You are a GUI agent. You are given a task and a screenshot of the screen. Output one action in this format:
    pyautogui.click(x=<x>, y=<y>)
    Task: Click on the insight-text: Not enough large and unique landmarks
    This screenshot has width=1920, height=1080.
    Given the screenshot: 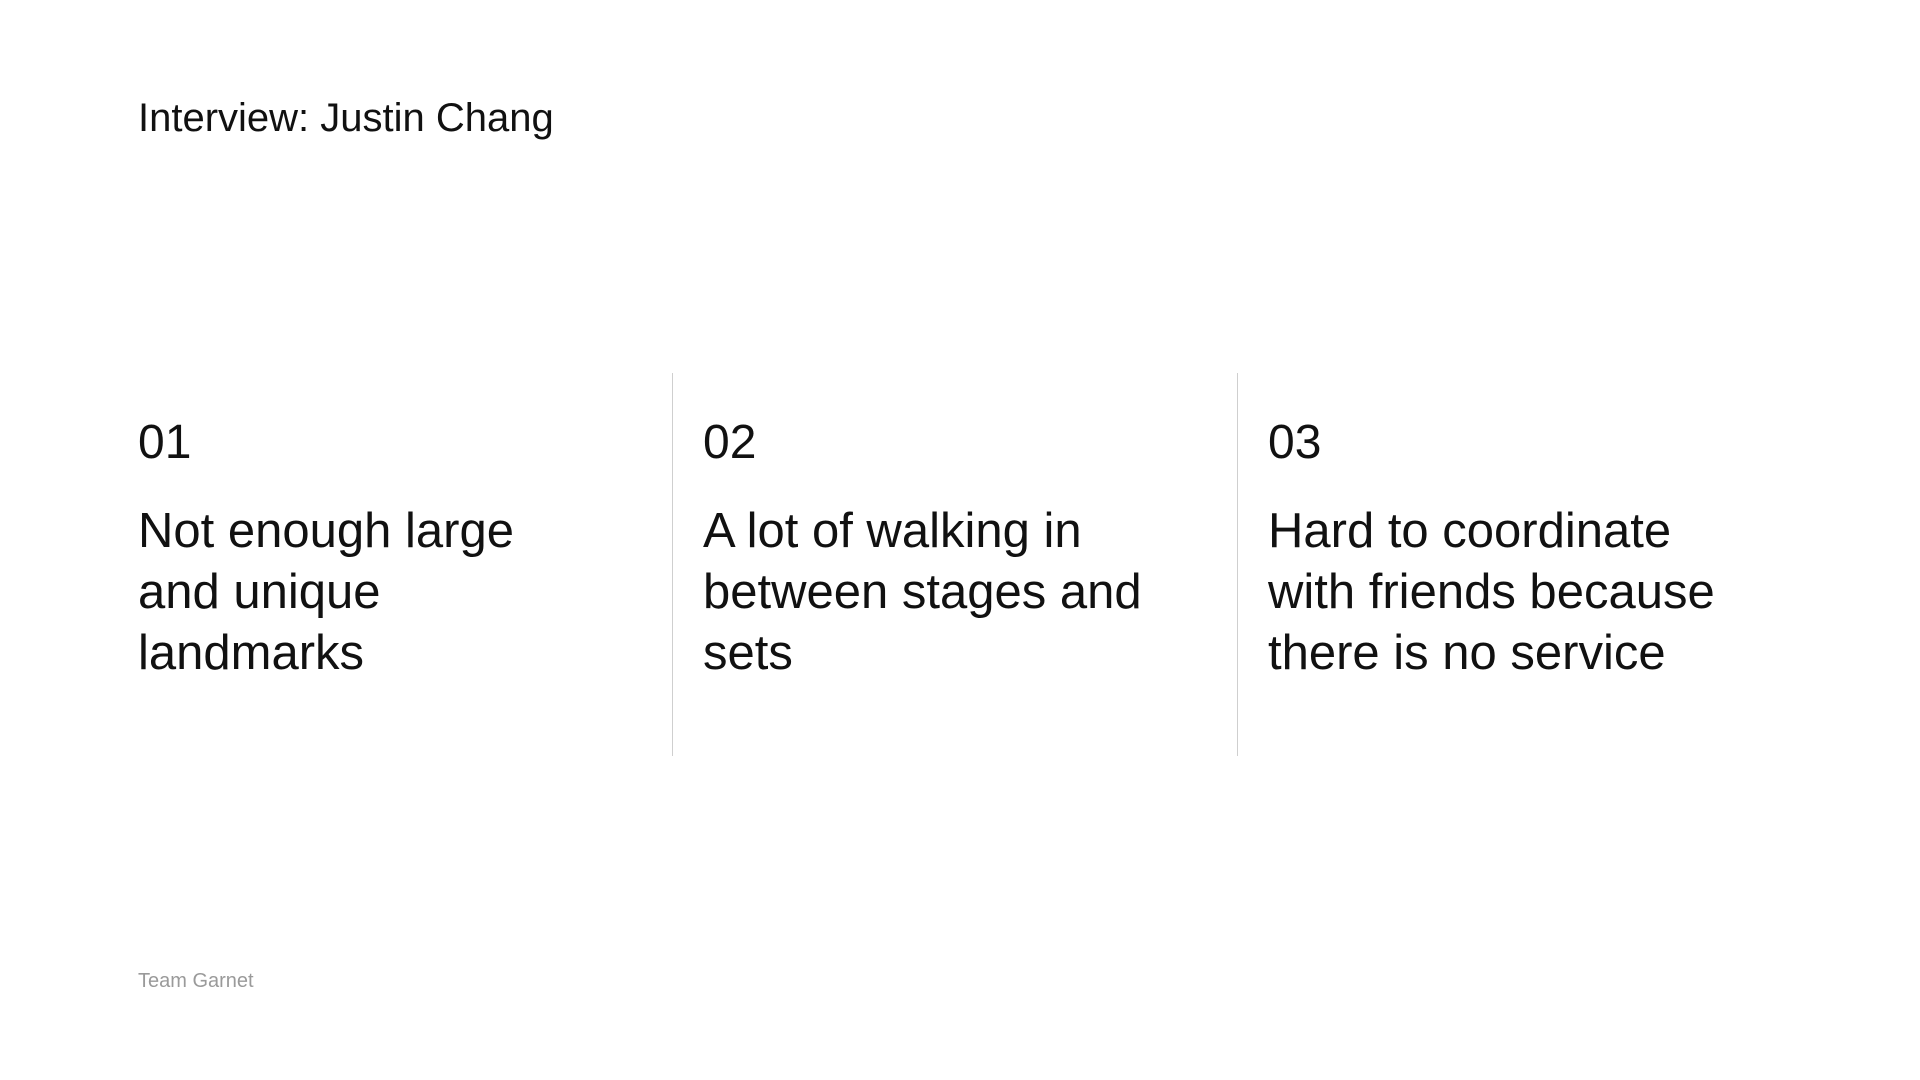 What is the action you would take?
    pyautogui.click(x=326, y=592)
    